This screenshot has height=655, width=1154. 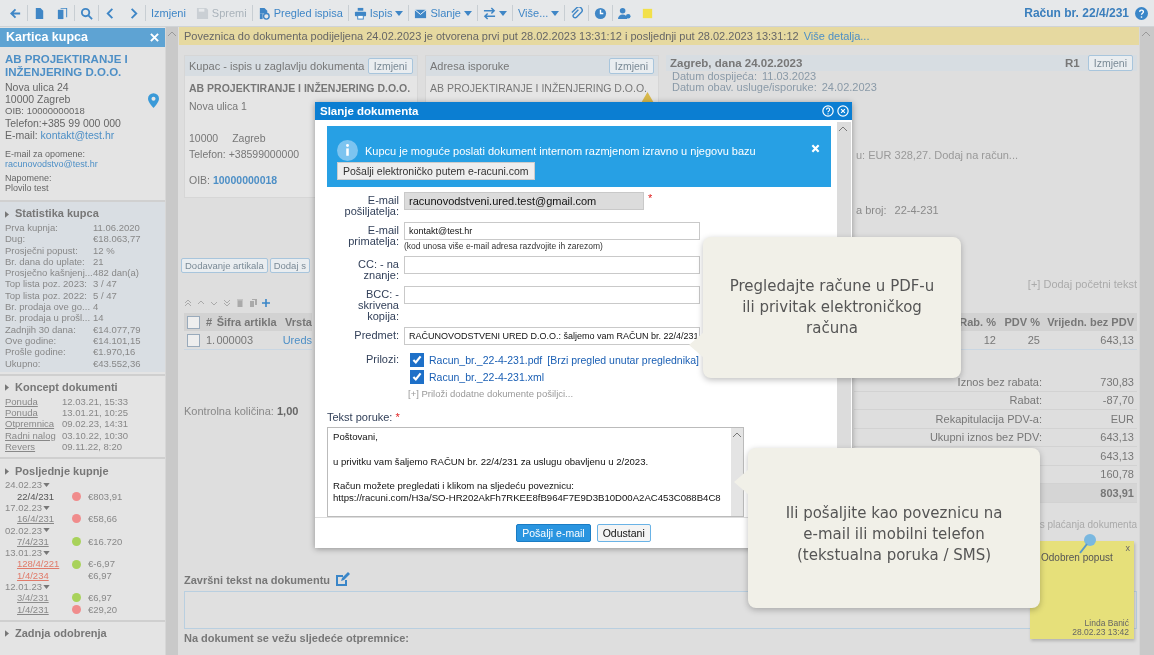 What do you see at coordinates (1025, 400) in the screenshot?
I see `total-label: Rabat:` at bounding box center [1025, 400].